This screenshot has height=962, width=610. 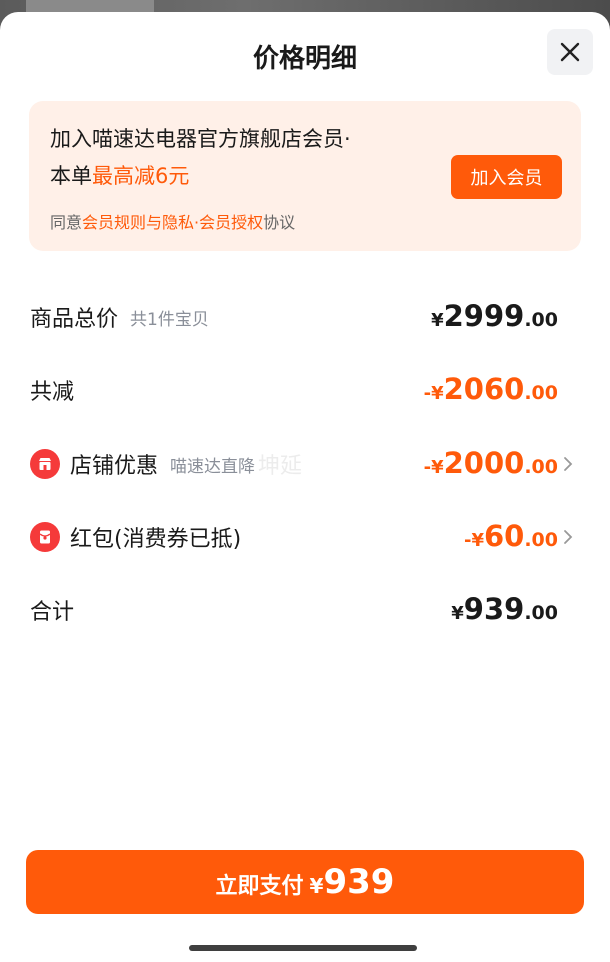 What do you see at coordinates (141, 176) in the screenshot?
I see `promo-highlight: 最高减6元` at bounding box center [141, 176].